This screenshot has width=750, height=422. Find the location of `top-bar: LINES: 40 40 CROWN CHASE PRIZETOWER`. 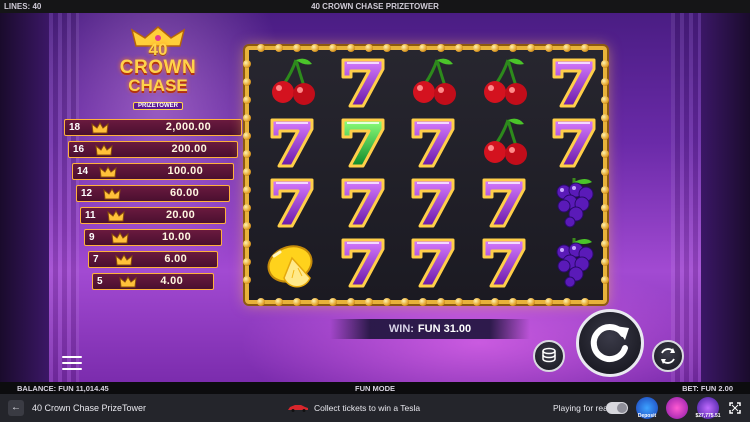

top-bar: LINES: 40 40 CROWN CHASE PRIZETOWER is located at coordinates (375, 6).